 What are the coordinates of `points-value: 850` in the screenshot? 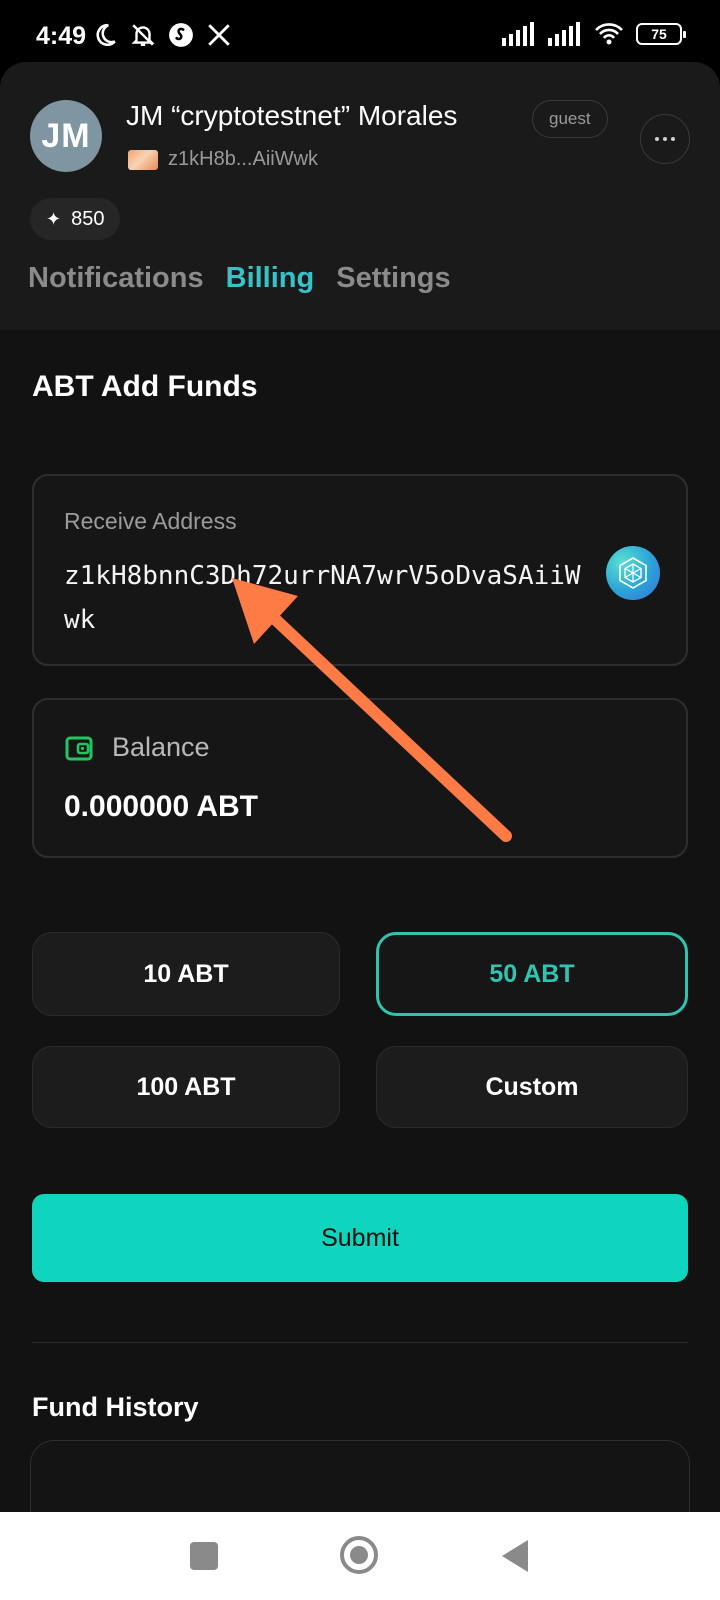 It's located at (88, 218).